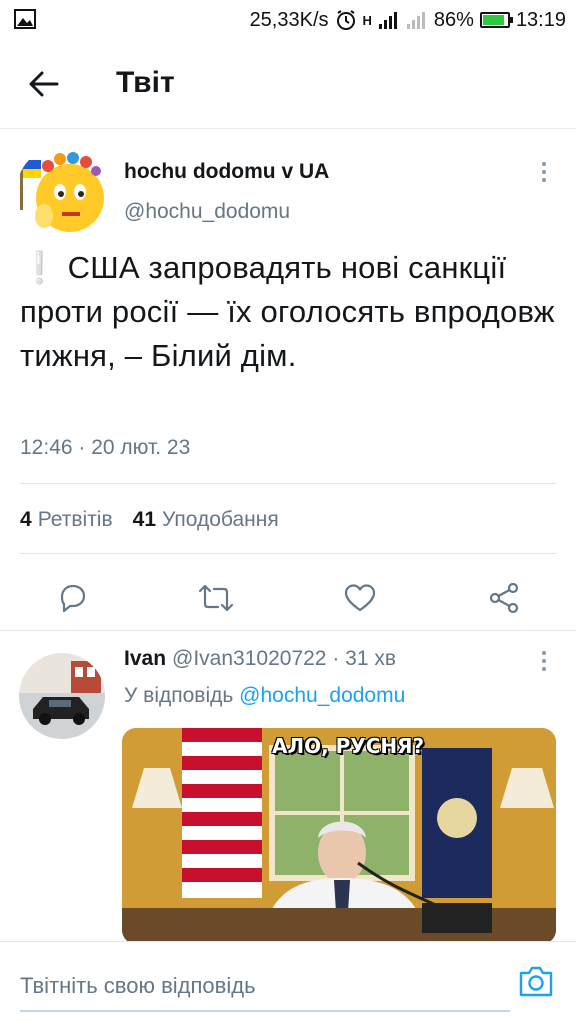  I want to click on like-label: Уподобання, so click(220, 519).